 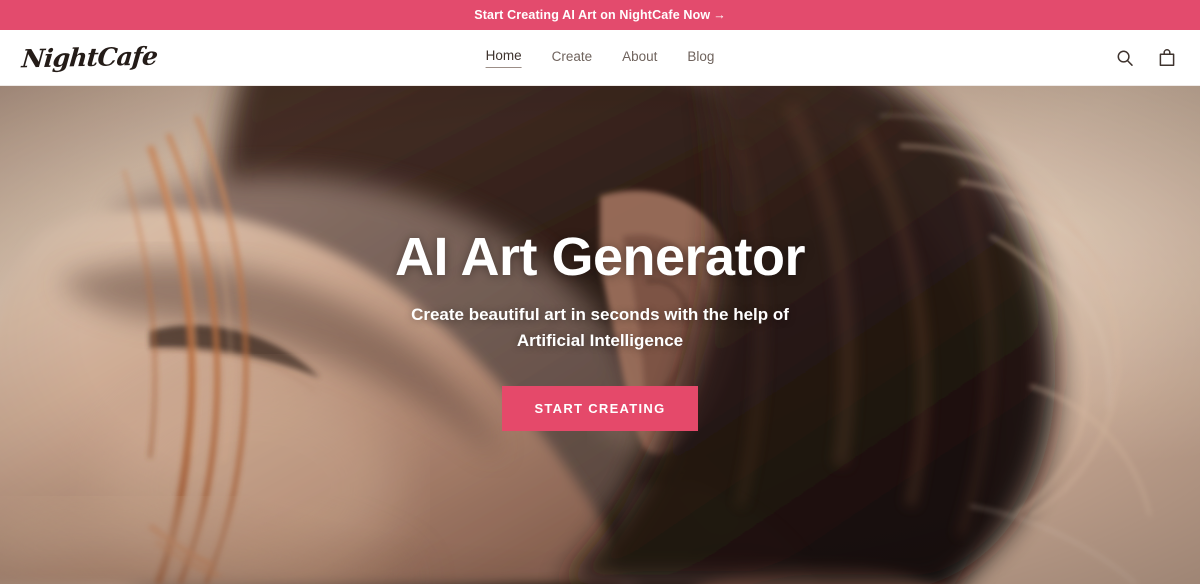 What do you see at coordinates (600, 408) in the screenshot?
I see `start-creating-button: START CREATING` at bounding box center [600, 408].